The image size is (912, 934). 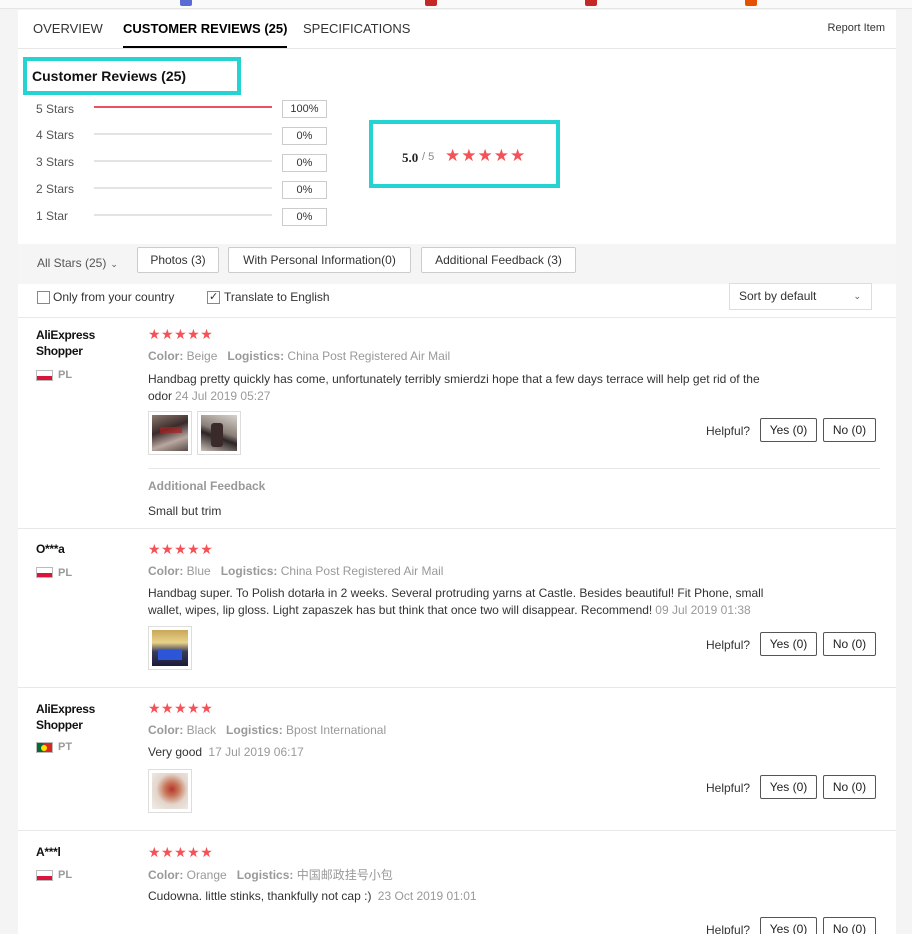 What do you see at coordinates (114, 297) in the screenshot?
I see `only-country-label: Only from your country` at bounding box center [114, 297].